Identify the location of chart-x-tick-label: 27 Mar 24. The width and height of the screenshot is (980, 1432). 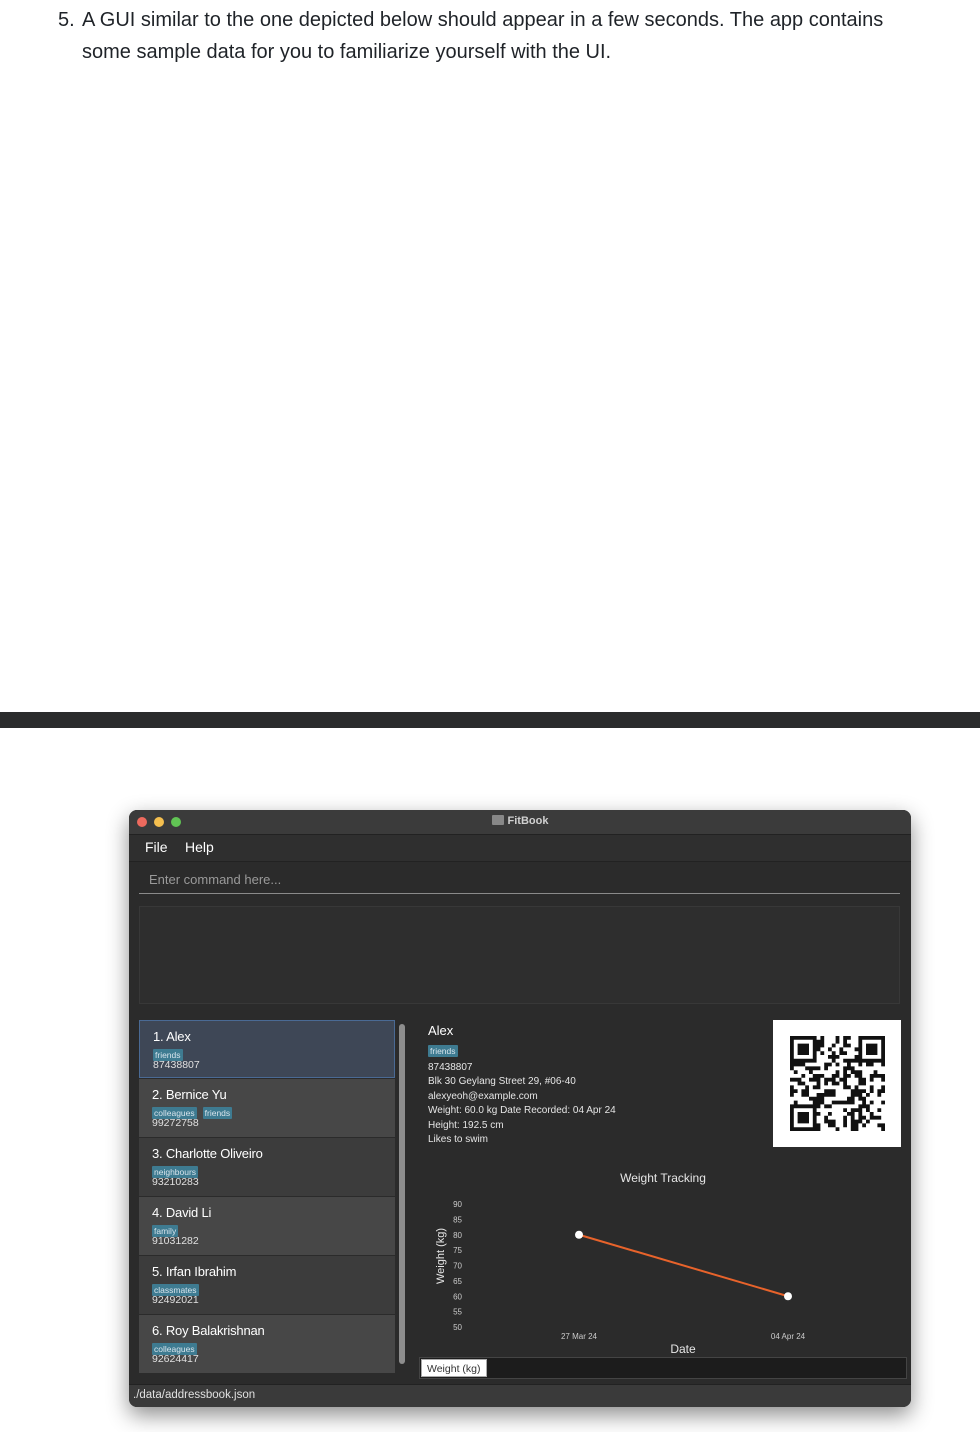
(579, 1336).